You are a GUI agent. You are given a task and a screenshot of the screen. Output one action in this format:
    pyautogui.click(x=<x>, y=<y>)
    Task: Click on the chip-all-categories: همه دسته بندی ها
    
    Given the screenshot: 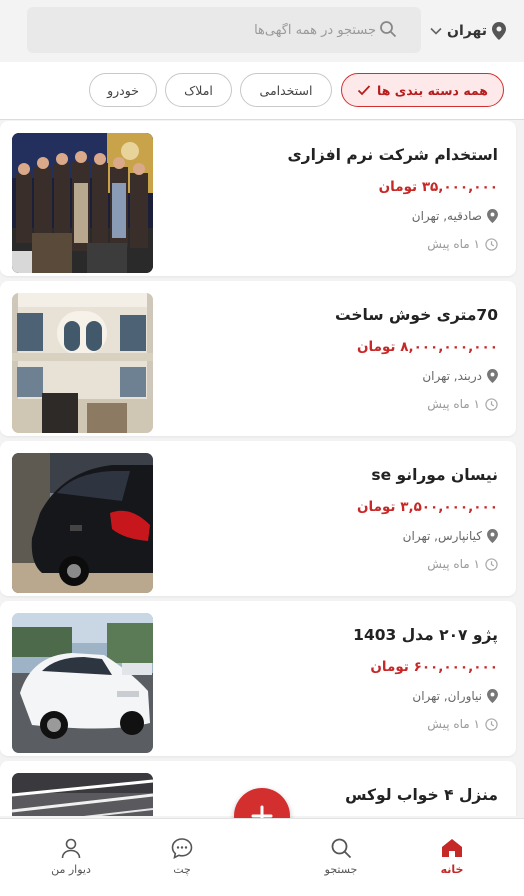 What is the action you would take?
    pyautogui.click(x=422, y=90)
    